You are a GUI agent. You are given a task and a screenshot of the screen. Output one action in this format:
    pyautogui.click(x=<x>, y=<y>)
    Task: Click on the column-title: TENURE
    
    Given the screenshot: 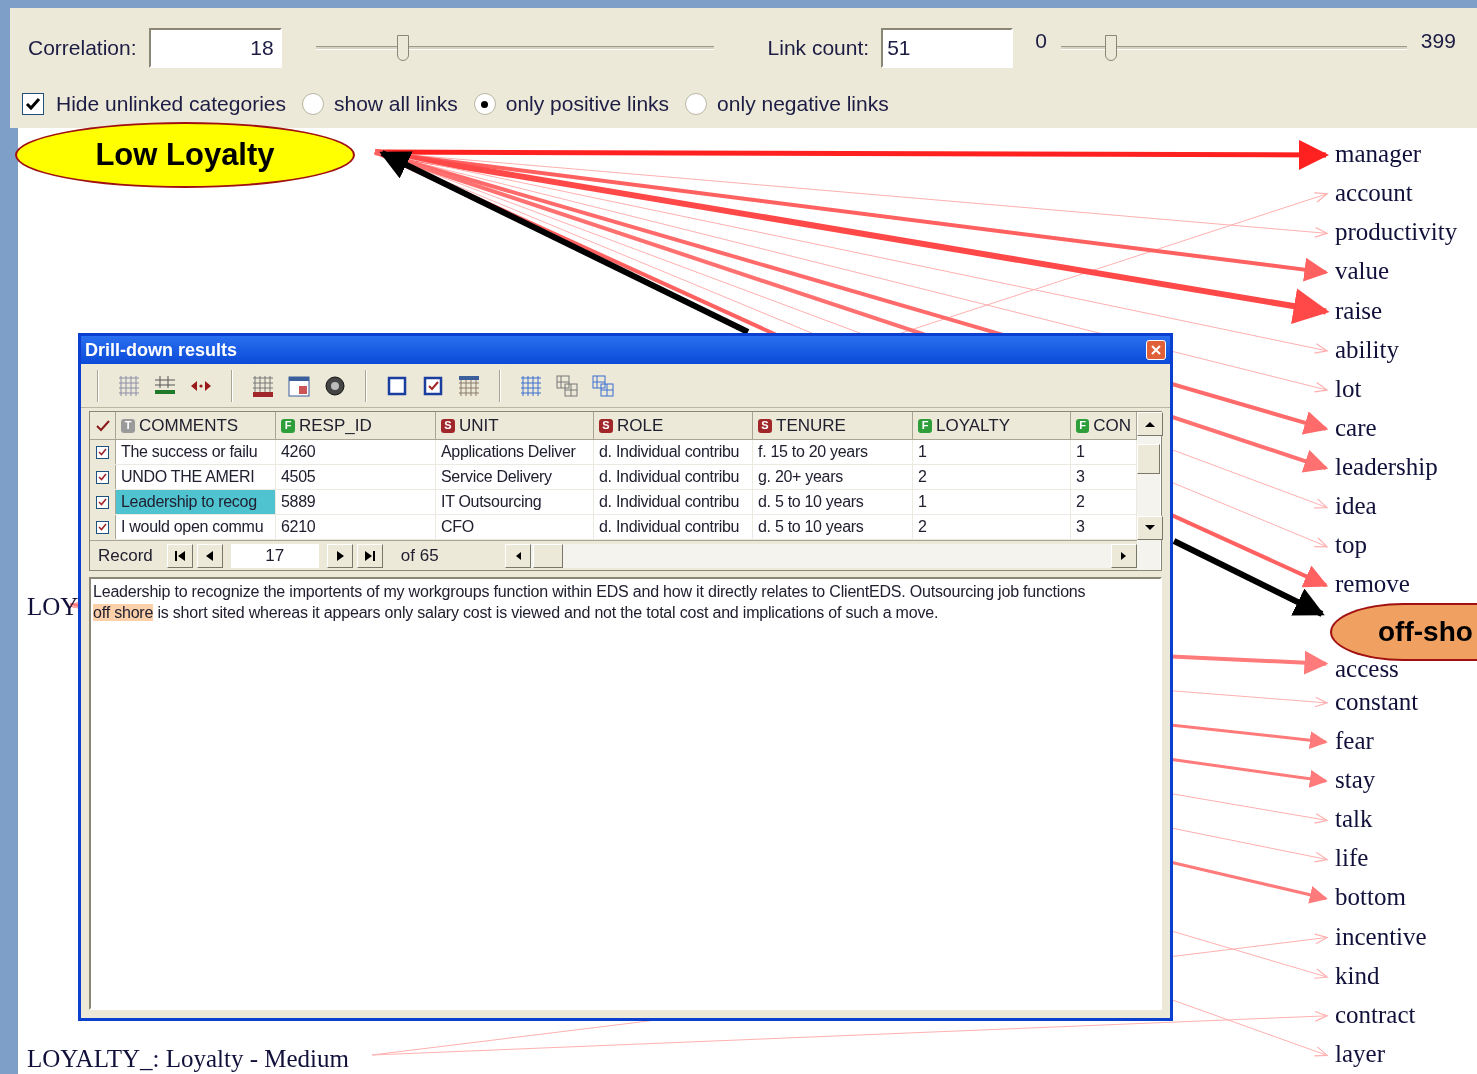 What is the action you would take?
    pyautogui.click(x=811, y=425)
    